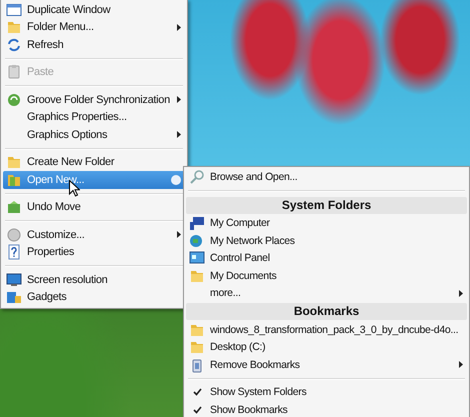 This screenshot has height=417, width=470. What do you see at coordinates (94, 9) in the screenshot?
I see `menu-item: Duplicate Window` at bounding box center [94, 9].